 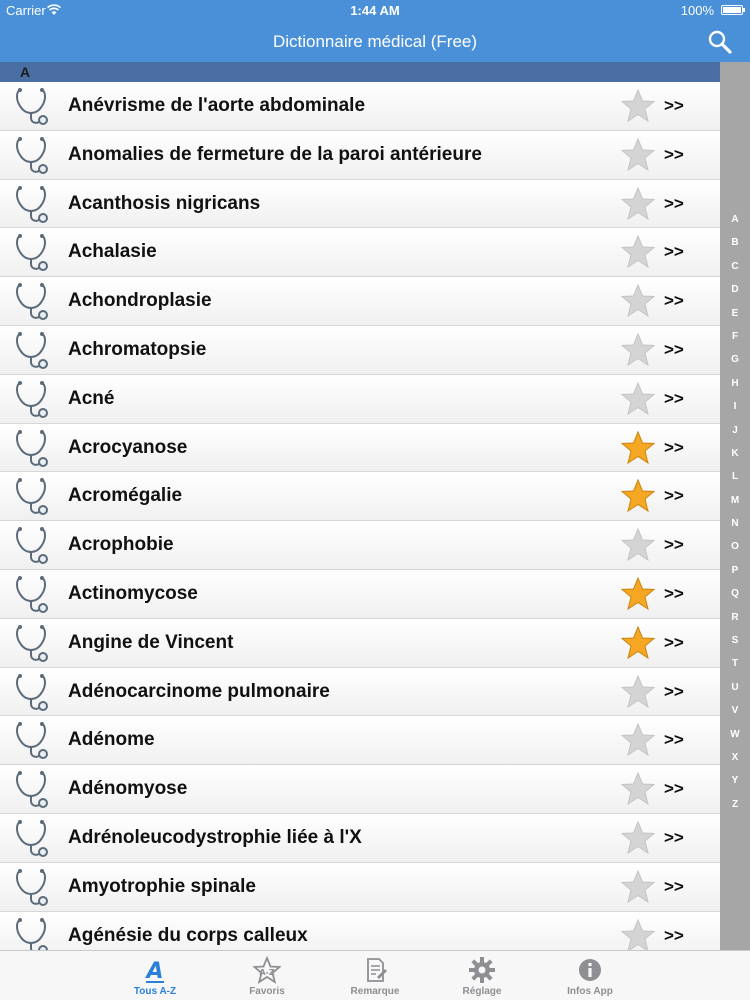 I want to click on index-letter: C, so click(x=735, y=266).